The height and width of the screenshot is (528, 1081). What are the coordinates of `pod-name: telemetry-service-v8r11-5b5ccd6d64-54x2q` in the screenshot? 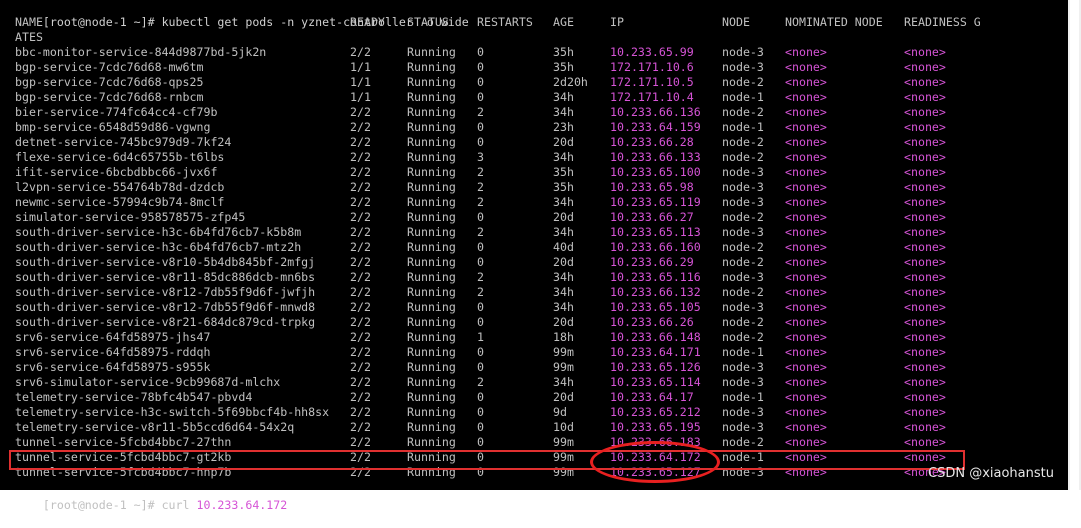 It's located at (155, 427).